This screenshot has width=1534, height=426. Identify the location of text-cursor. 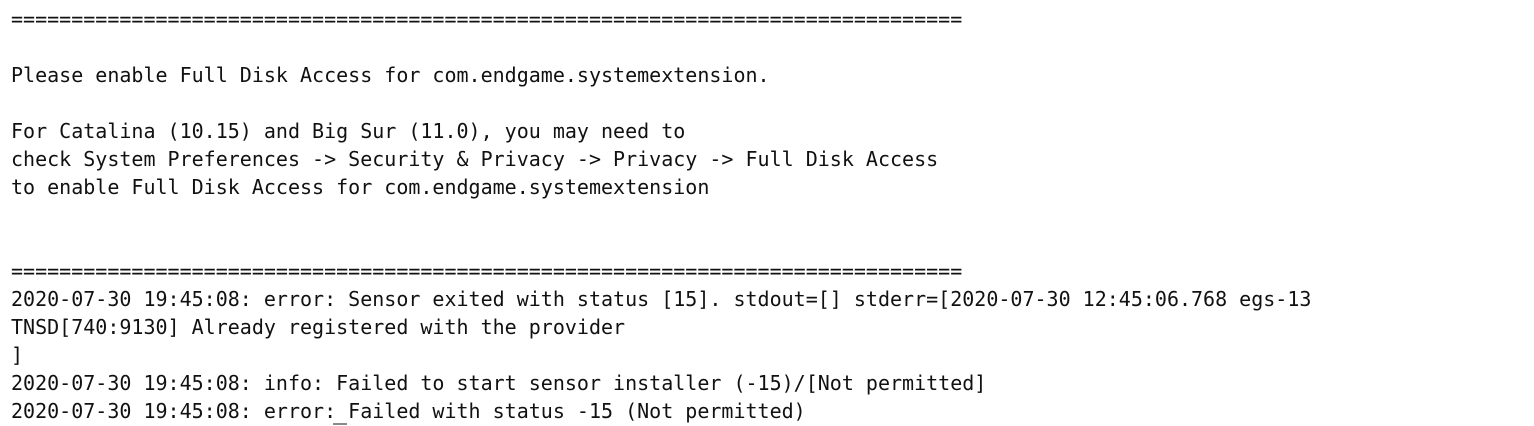
(340, 424).